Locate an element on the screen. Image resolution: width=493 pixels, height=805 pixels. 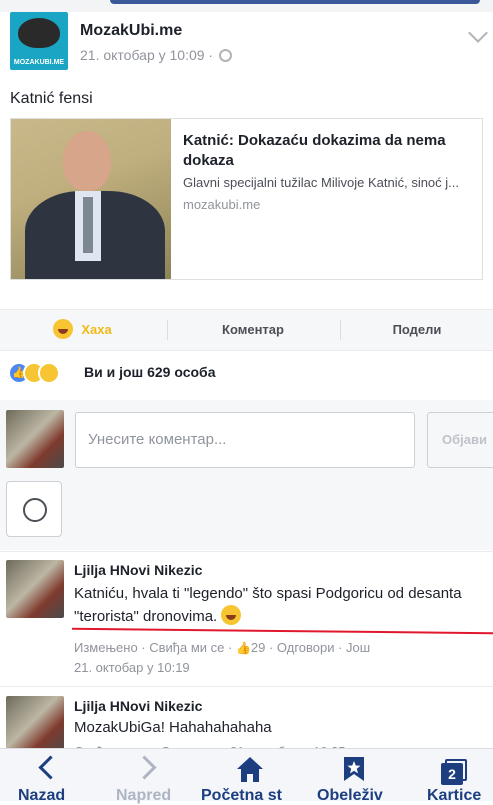
avatar-brand-text: MOZAKUBI.ME is located at coordinates (39, 62).